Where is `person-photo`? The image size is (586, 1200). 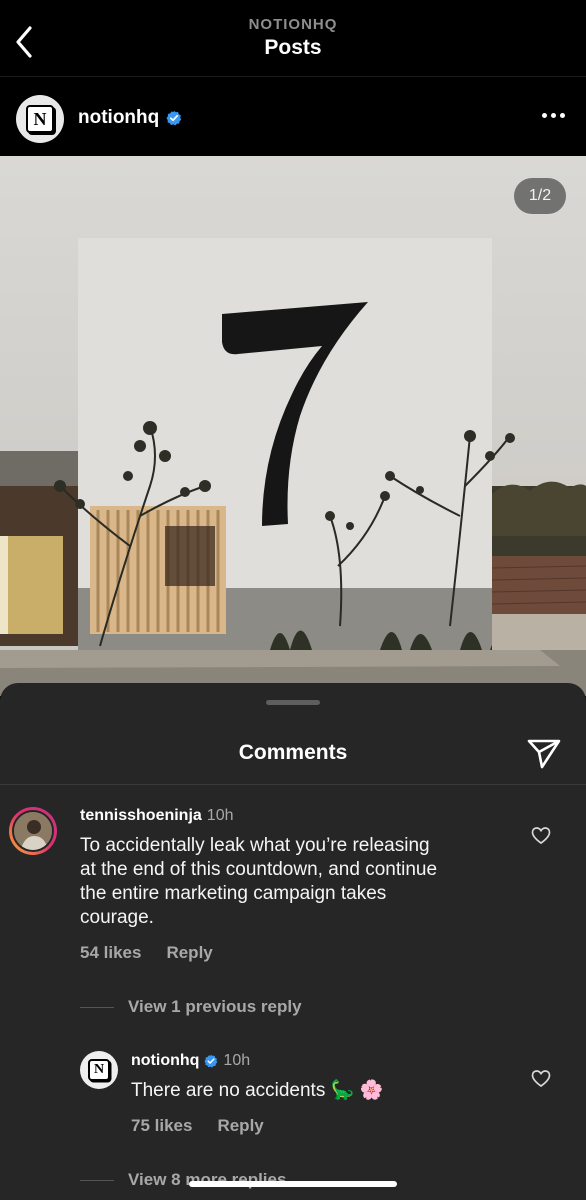 person-photo is located at coordinates (33, 831).